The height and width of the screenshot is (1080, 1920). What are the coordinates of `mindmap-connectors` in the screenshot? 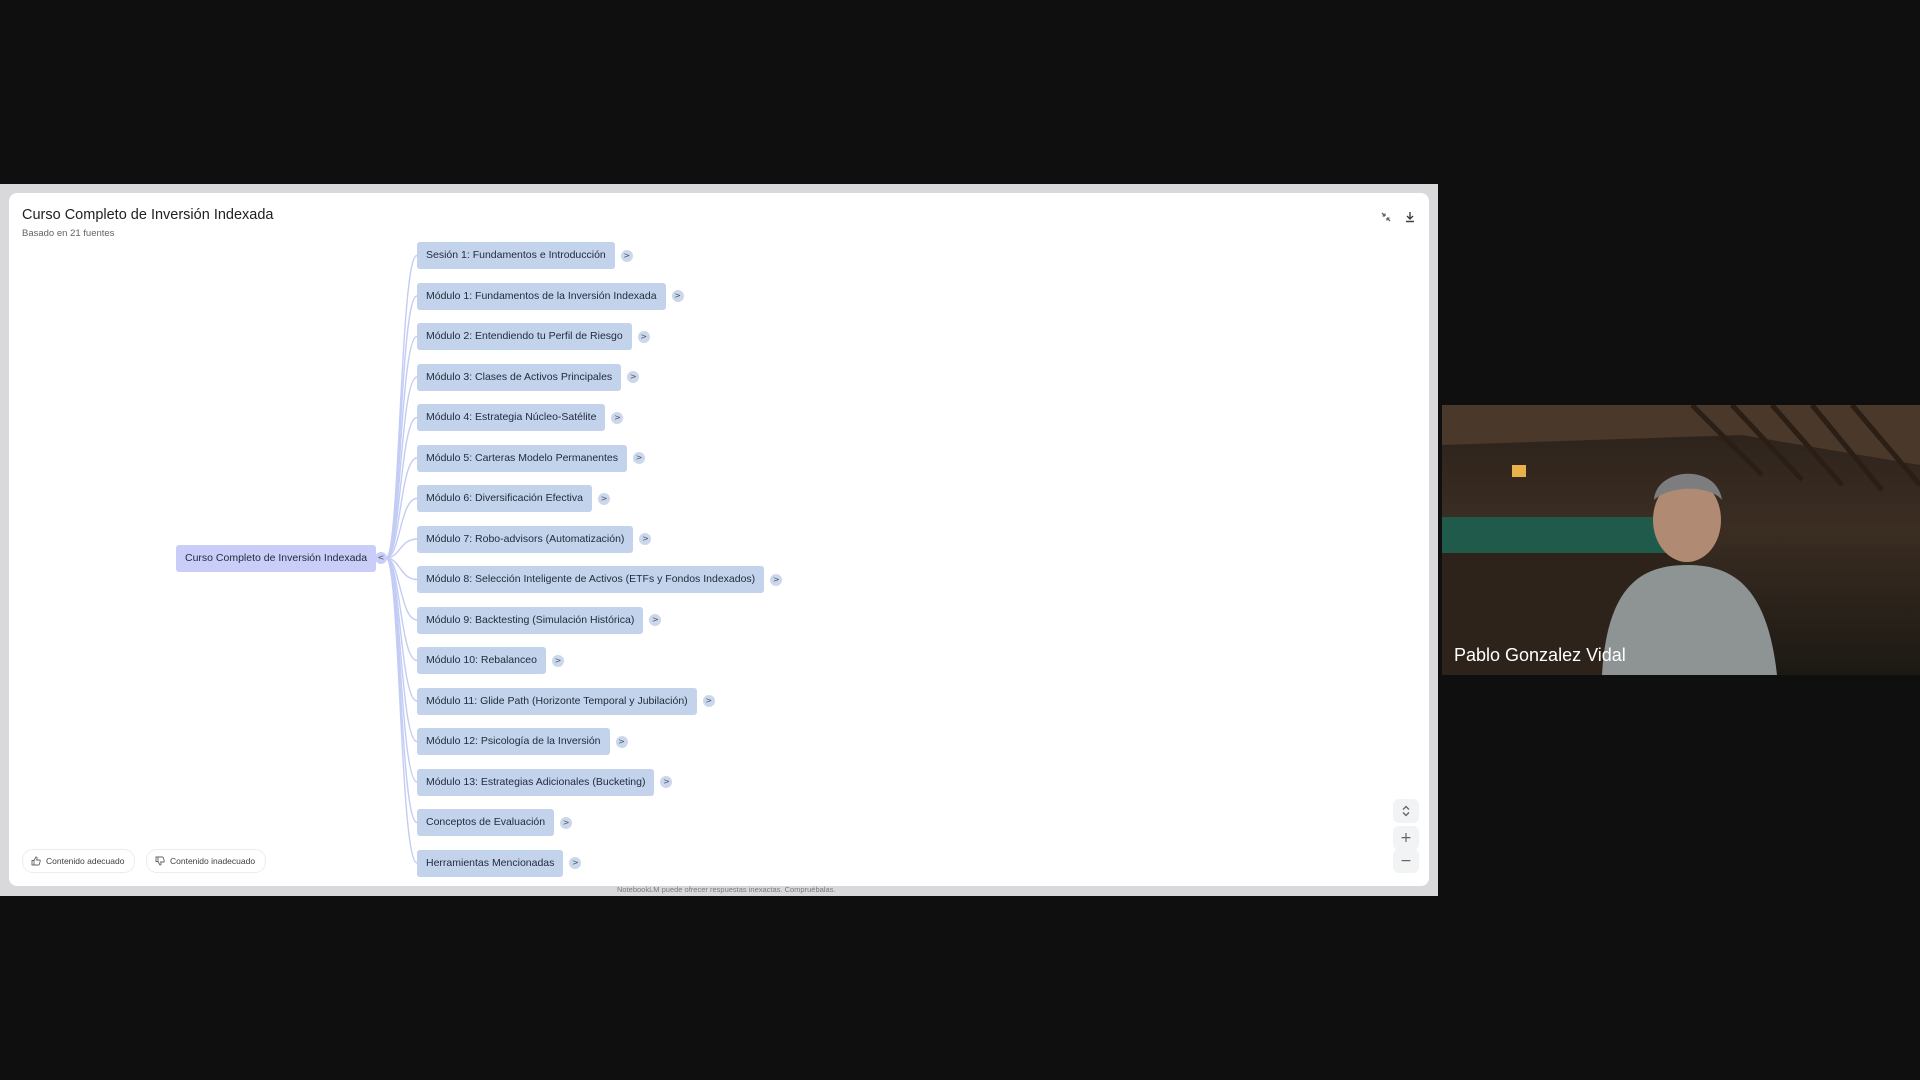 It's located at (401, 559).